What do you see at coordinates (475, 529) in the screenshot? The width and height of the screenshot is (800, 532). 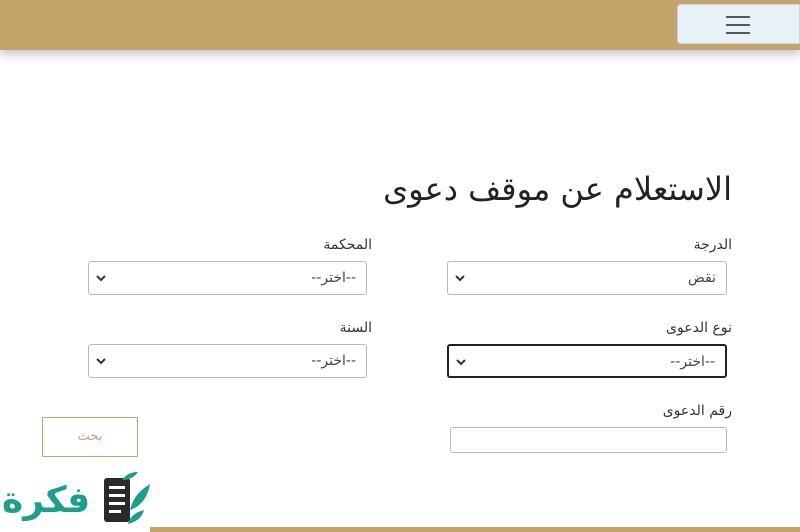 I see `footer-accent-line` at bounding box center [475, 529].